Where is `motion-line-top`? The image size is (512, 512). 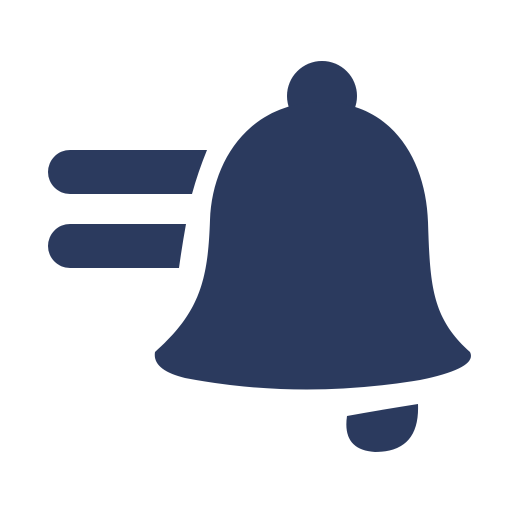
motion-line-top is located at coordinates (127, 172).